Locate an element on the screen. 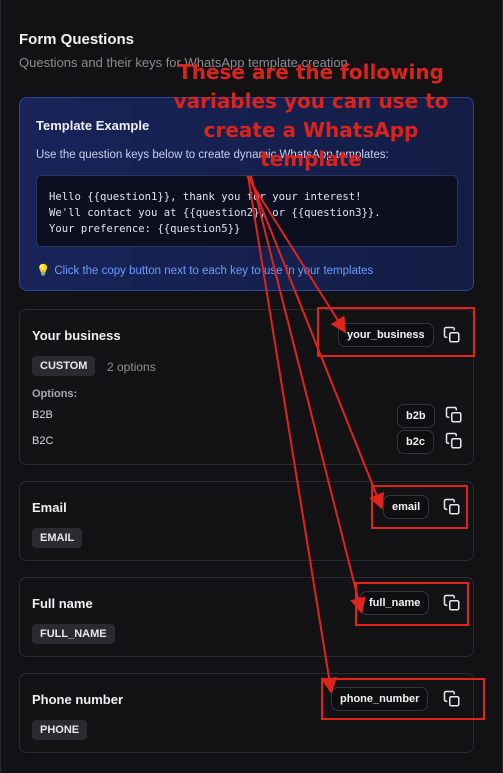 The height and width of the screenshot is (773, 503). option-count: 2 options is located at coordinates (131, 367).